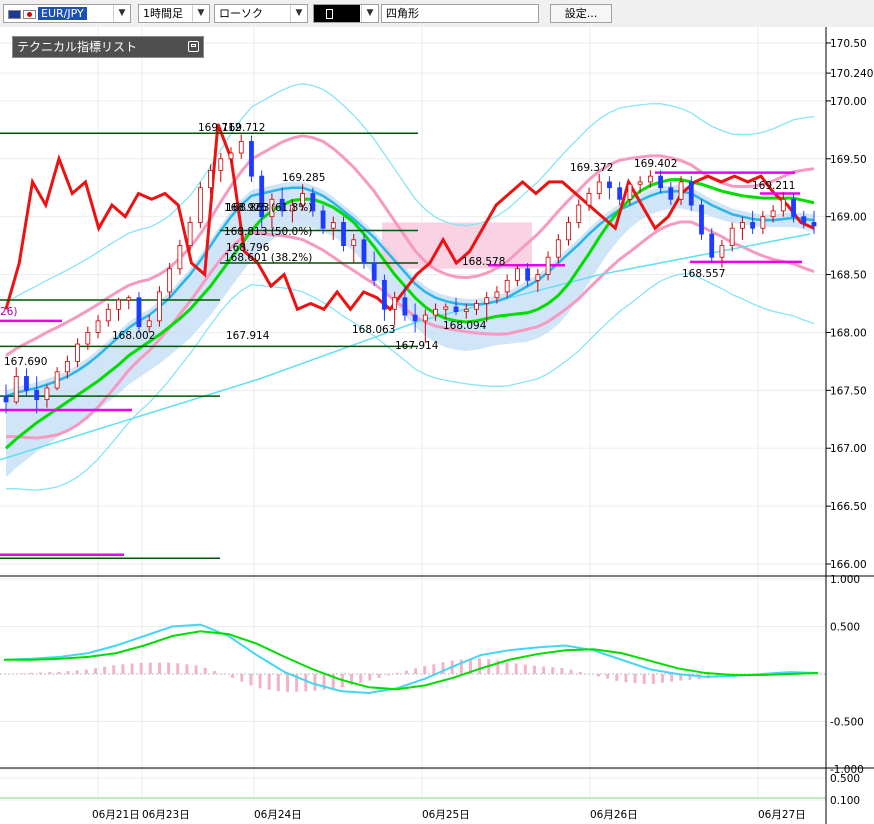 The width and height of the screenshot is (874, 824). What do you see at coordinates (460, 13) in the screenshot?
I see `draw-tool-field: 四角形` at bounding box center [460, 13].